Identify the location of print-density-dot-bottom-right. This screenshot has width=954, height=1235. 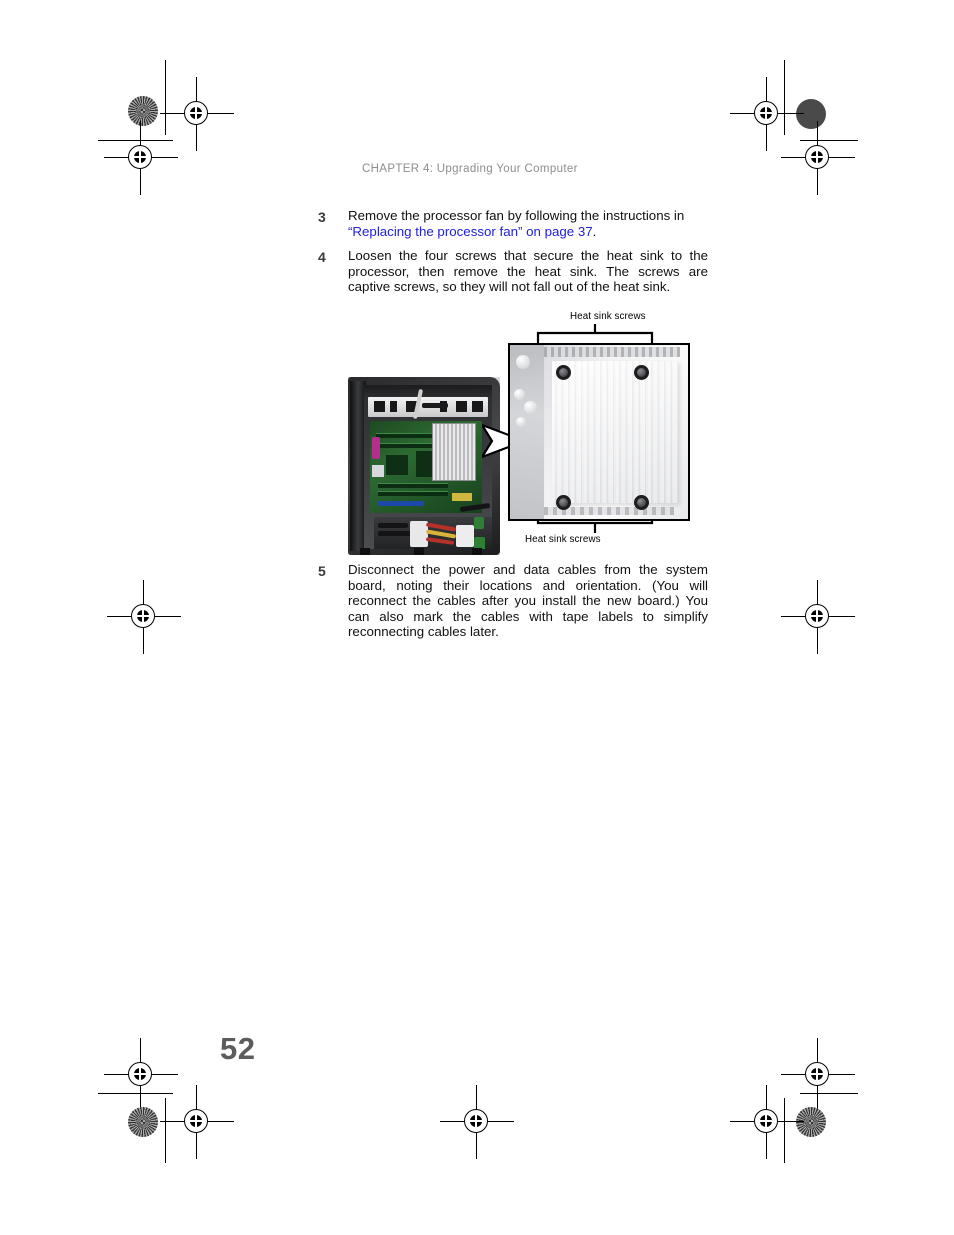
(811, 1122).